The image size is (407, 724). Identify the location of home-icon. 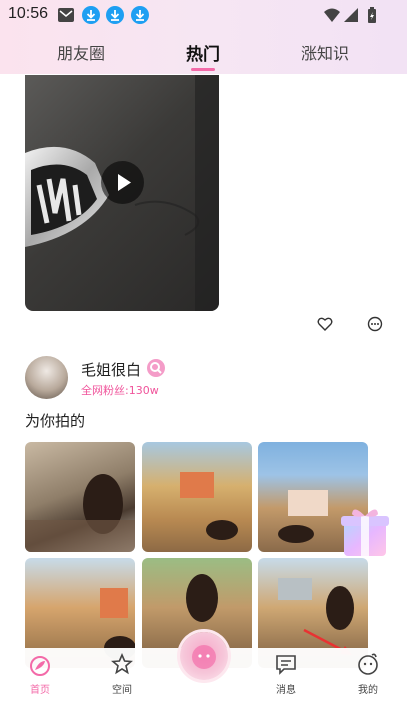
(40, 666).